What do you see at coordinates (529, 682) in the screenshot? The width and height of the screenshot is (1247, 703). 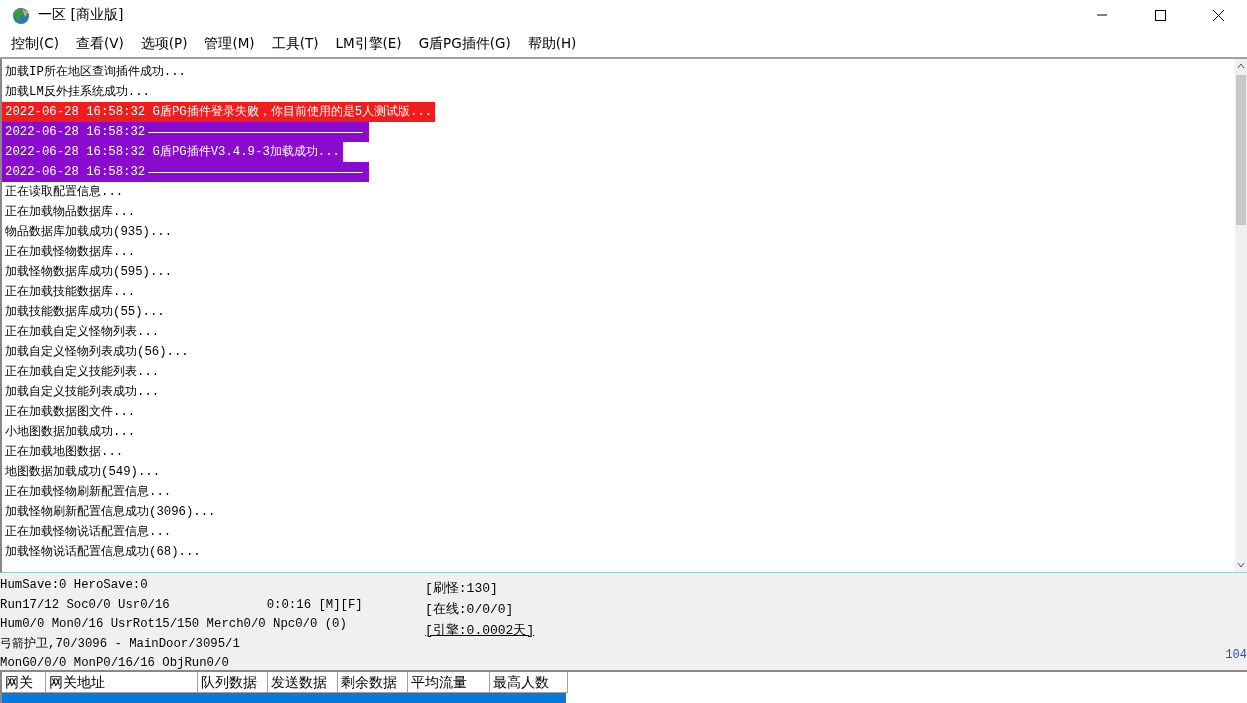 I see `column-header: 最高人数` at bounding box center [529, 682].